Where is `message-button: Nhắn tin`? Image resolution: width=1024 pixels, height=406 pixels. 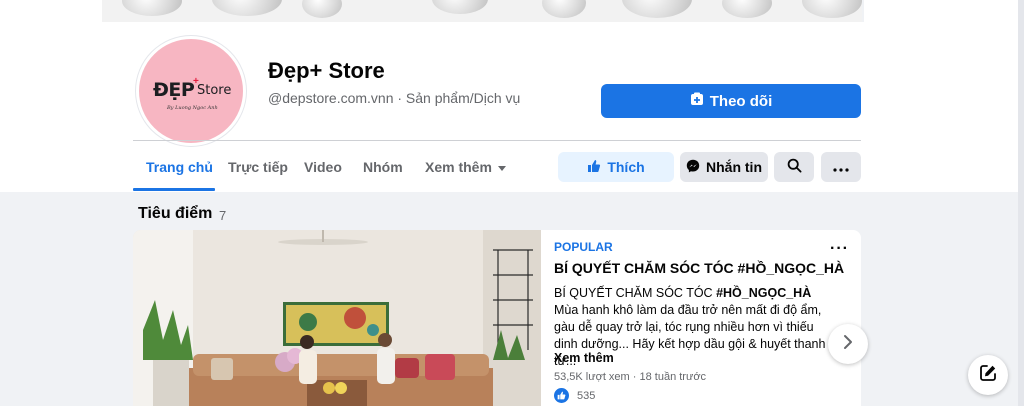 message-button: Nhắn tin is located at coordinates (724, 167).